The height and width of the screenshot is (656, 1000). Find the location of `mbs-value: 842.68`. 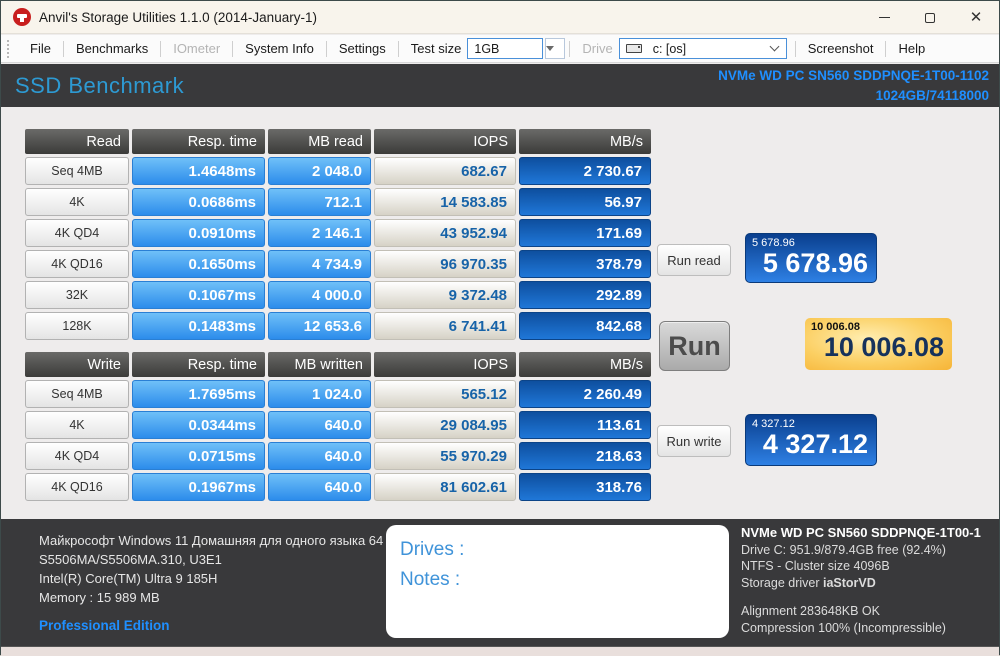

mbs-value: 842.68 is located at coordinates (585, 326).